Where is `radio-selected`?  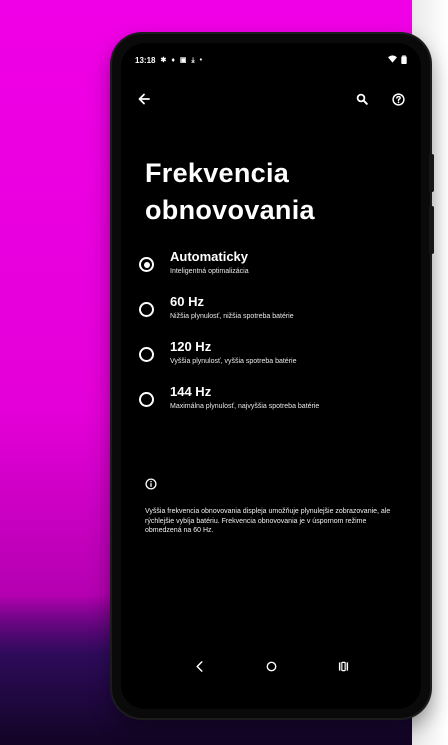
radio-selected is located at coordinates (146, 264).